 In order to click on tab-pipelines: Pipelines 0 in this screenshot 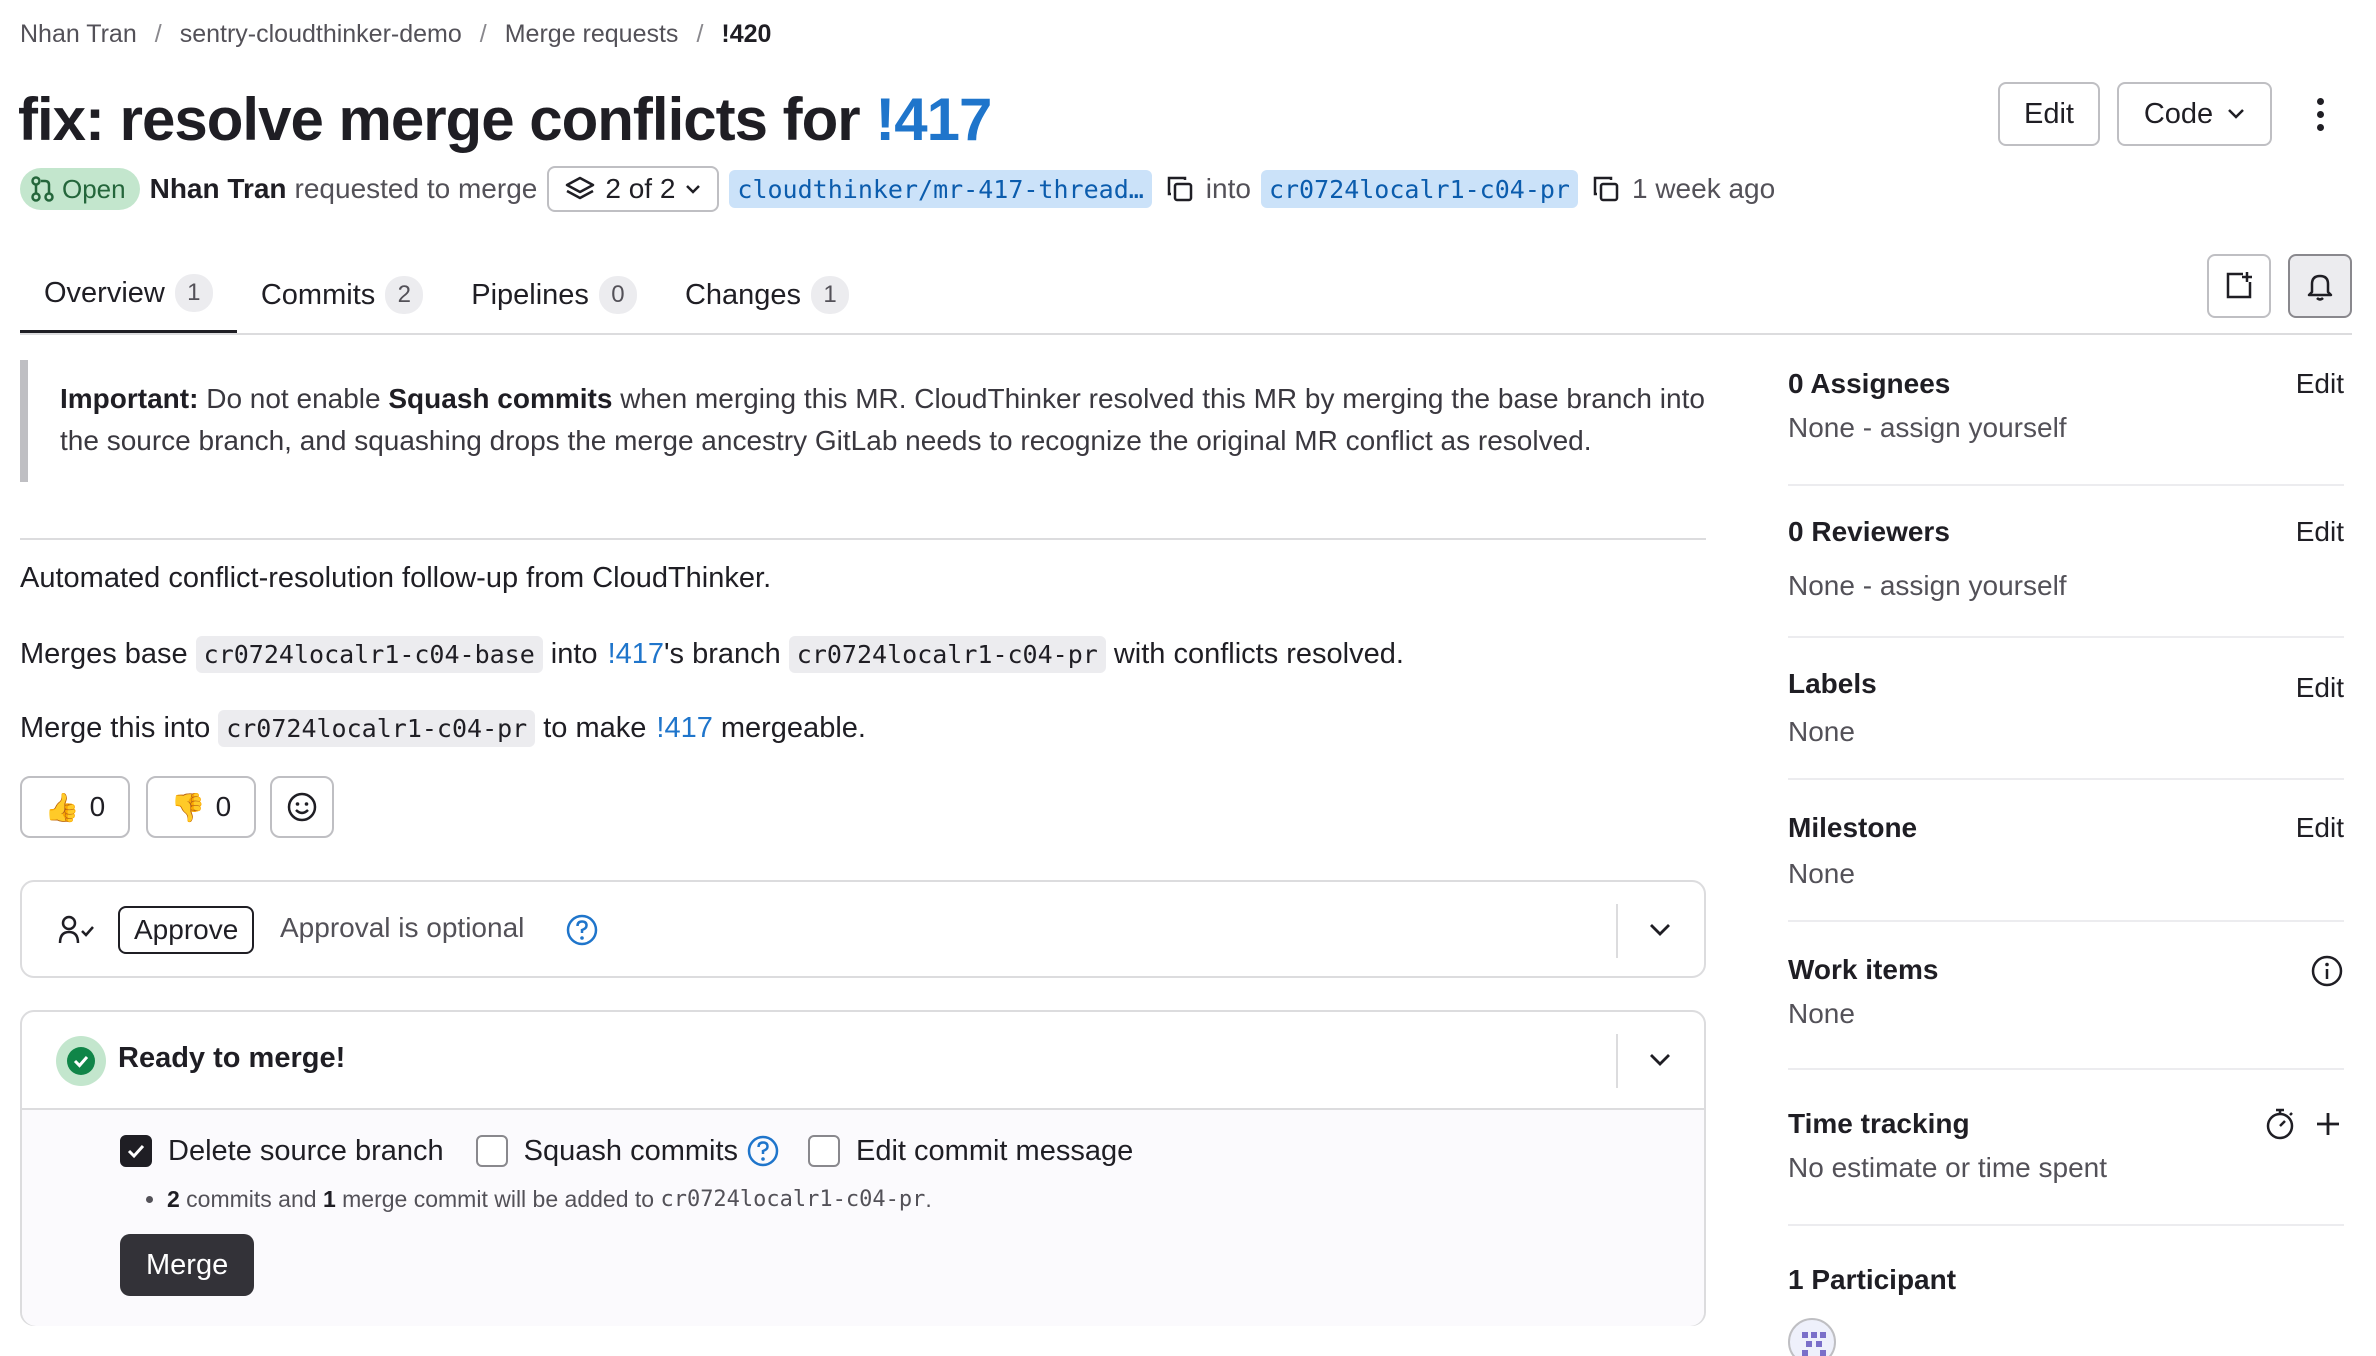, I will do `click(554, 295)`.